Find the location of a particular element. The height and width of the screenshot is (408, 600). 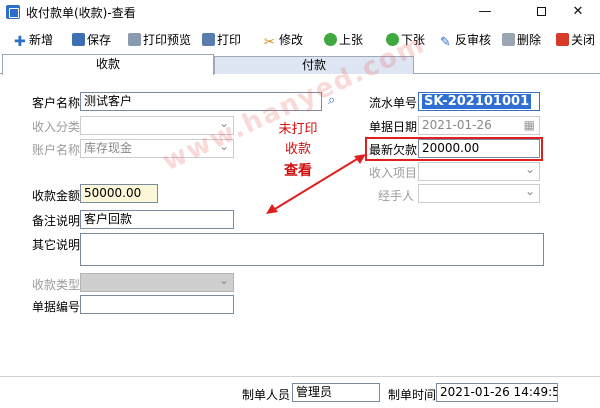

edit-label: 修改 is located at coordinates (291, 40).